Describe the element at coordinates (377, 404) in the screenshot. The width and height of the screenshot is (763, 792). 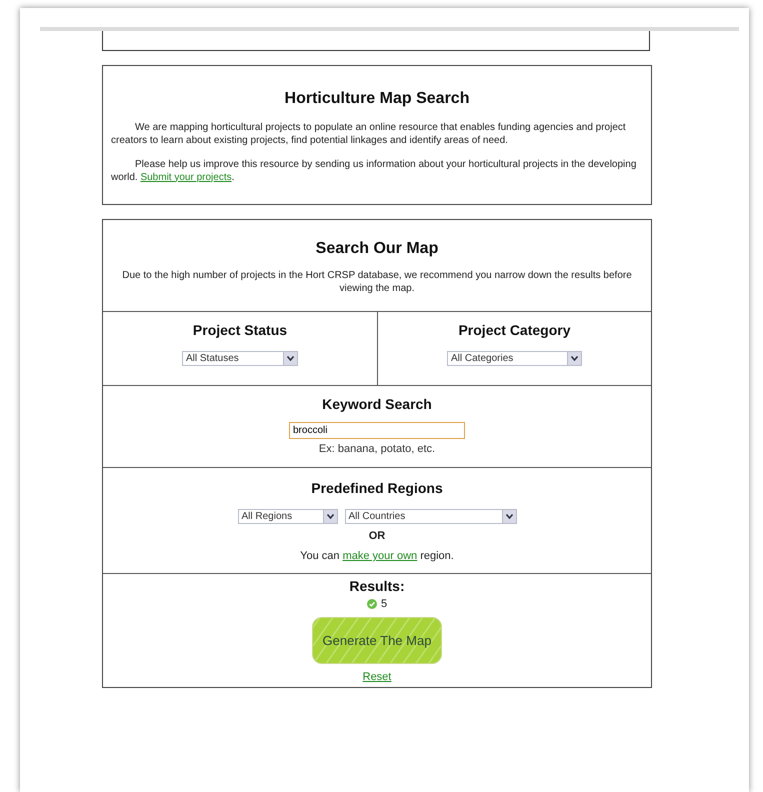
I see `field-label: Keyword Search` at that location.